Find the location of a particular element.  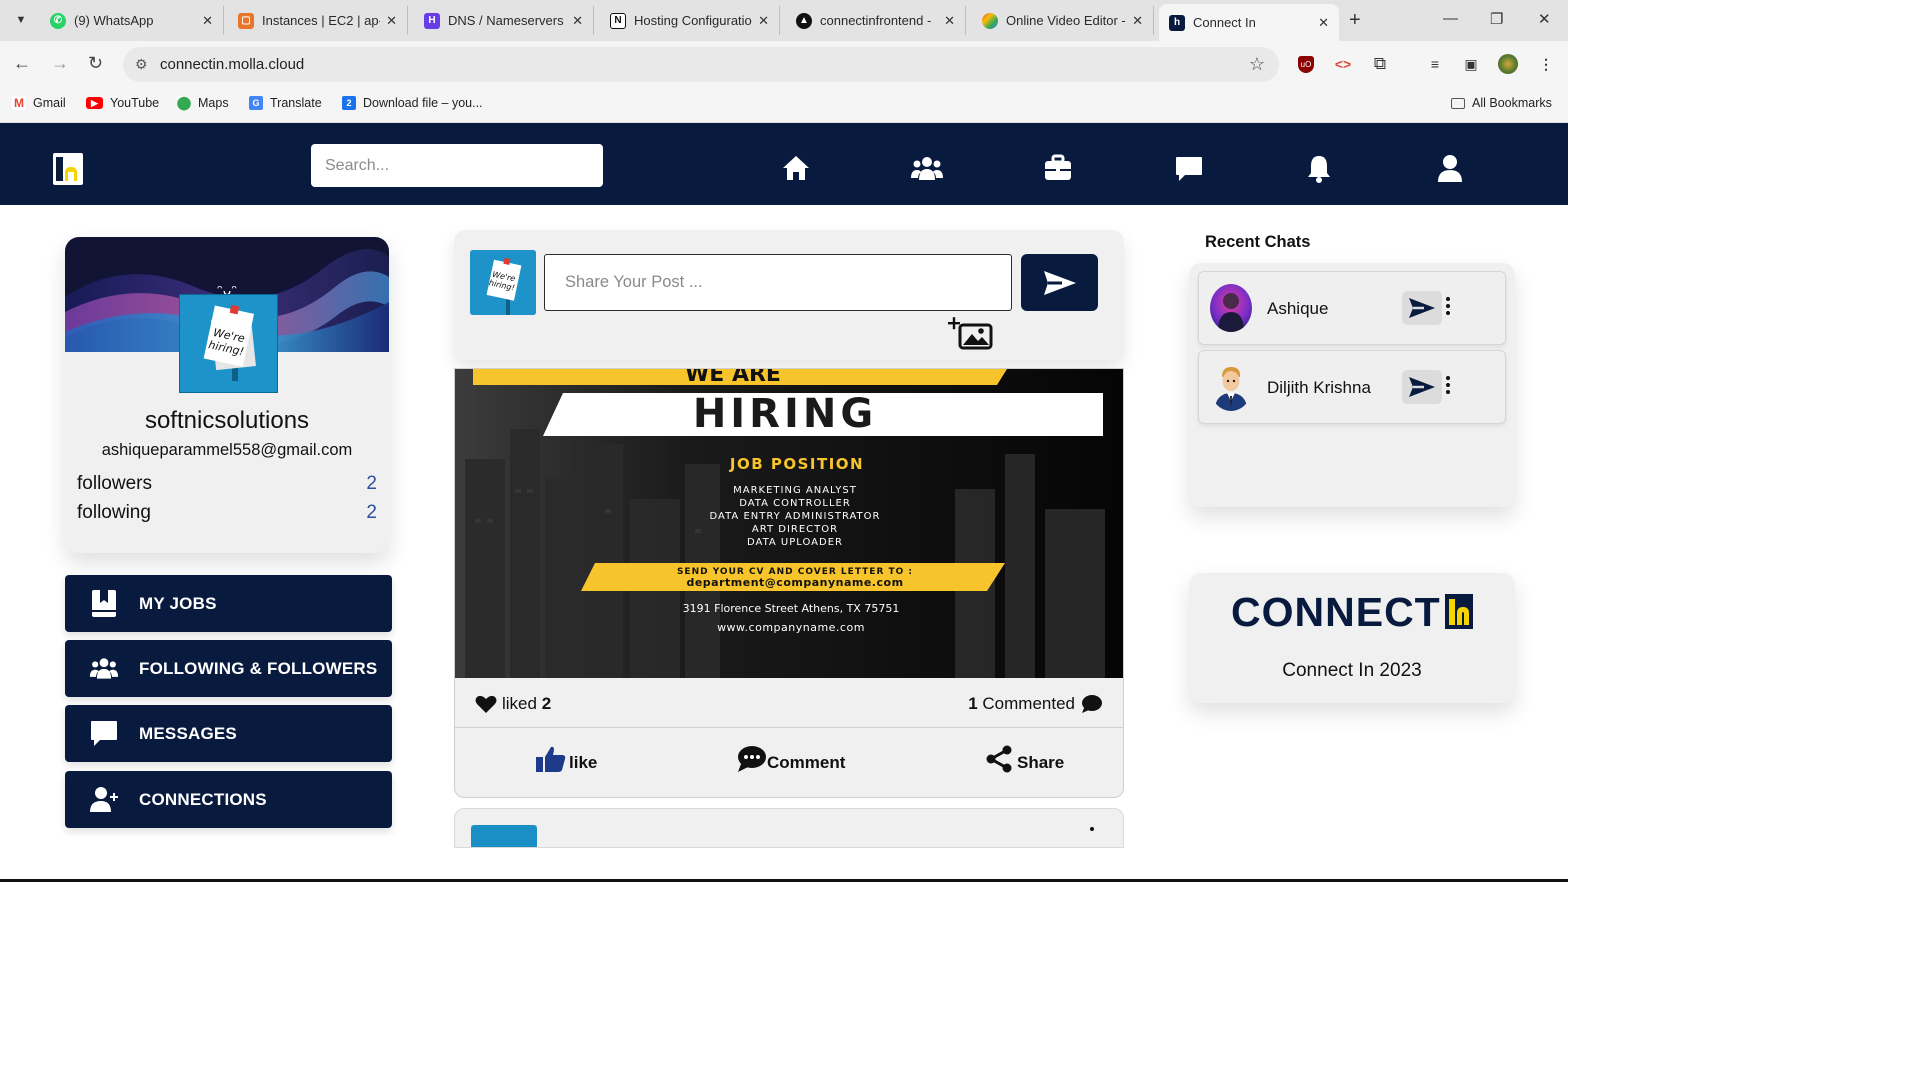

my-jobs-button: MY JOBS is located at coordinates (228, 603).